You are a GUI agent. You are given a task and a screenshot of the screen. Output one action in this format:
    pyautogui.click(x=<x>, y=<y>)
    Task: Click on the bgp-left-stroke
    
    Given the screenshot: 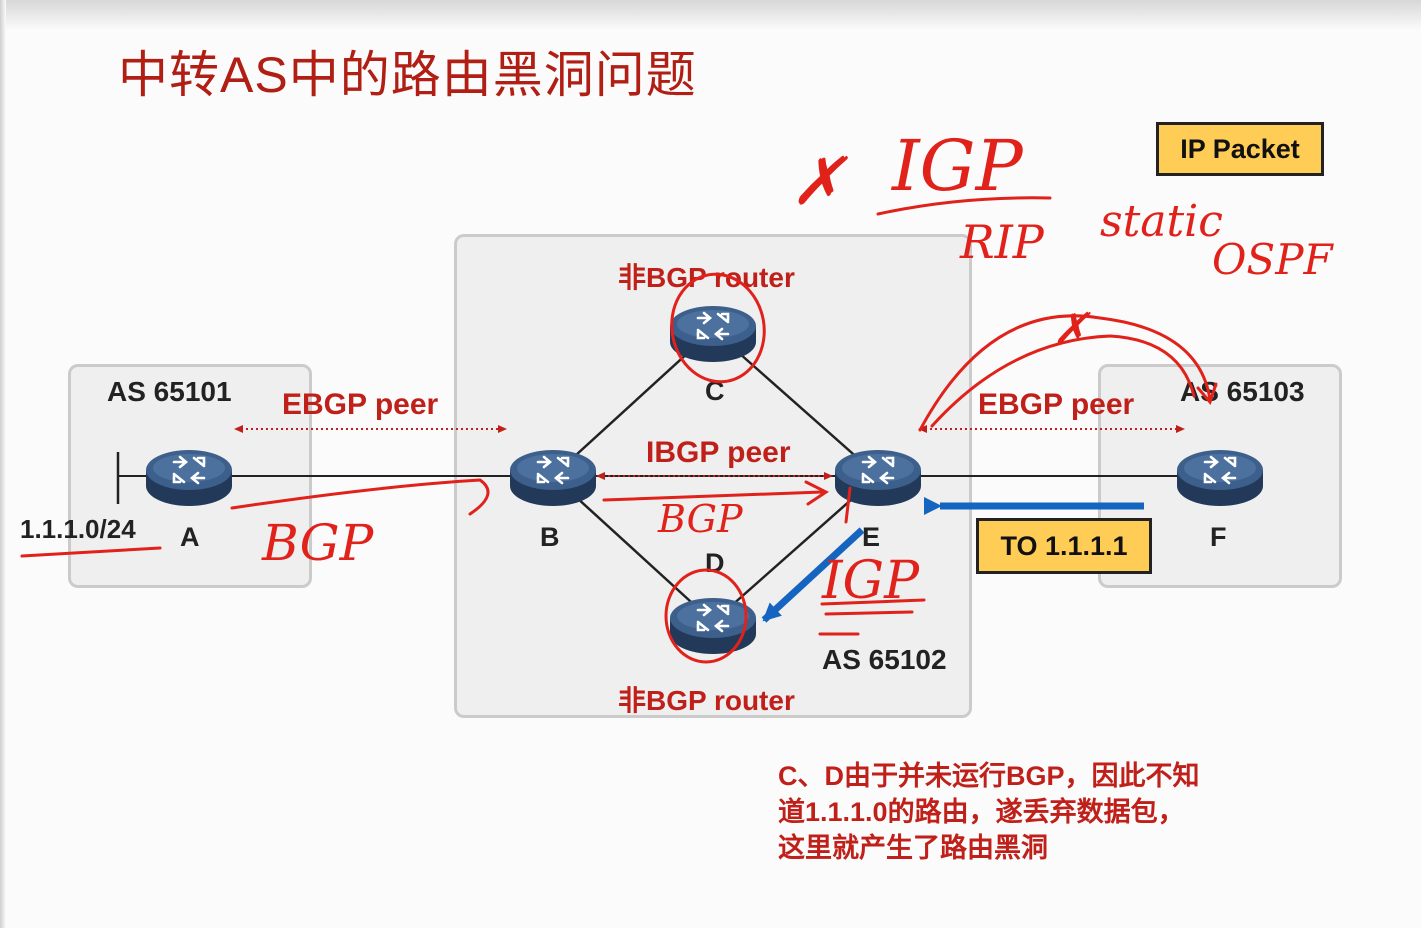 What is the action you would take?
    pyautogui.click(x=360, y=497)
    